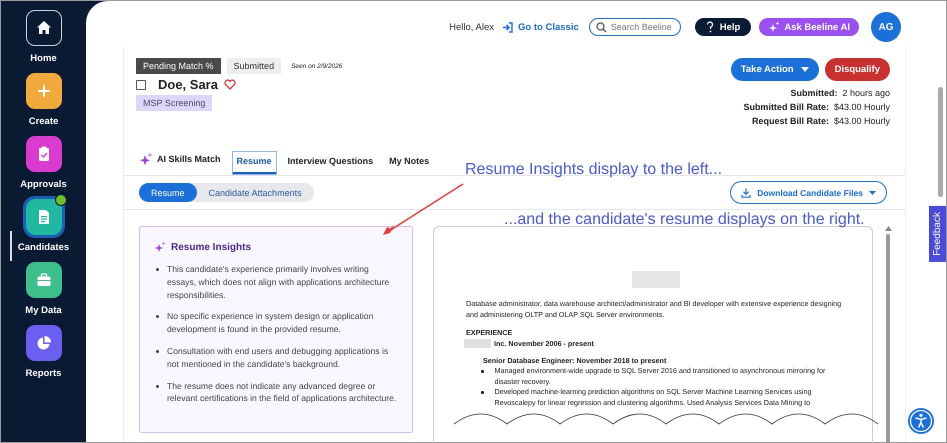 This screenshot has width=947, height=443. Describe the element at coordinates (888, 228) in the screenshot. I see `scroll-up-icon` at that location.